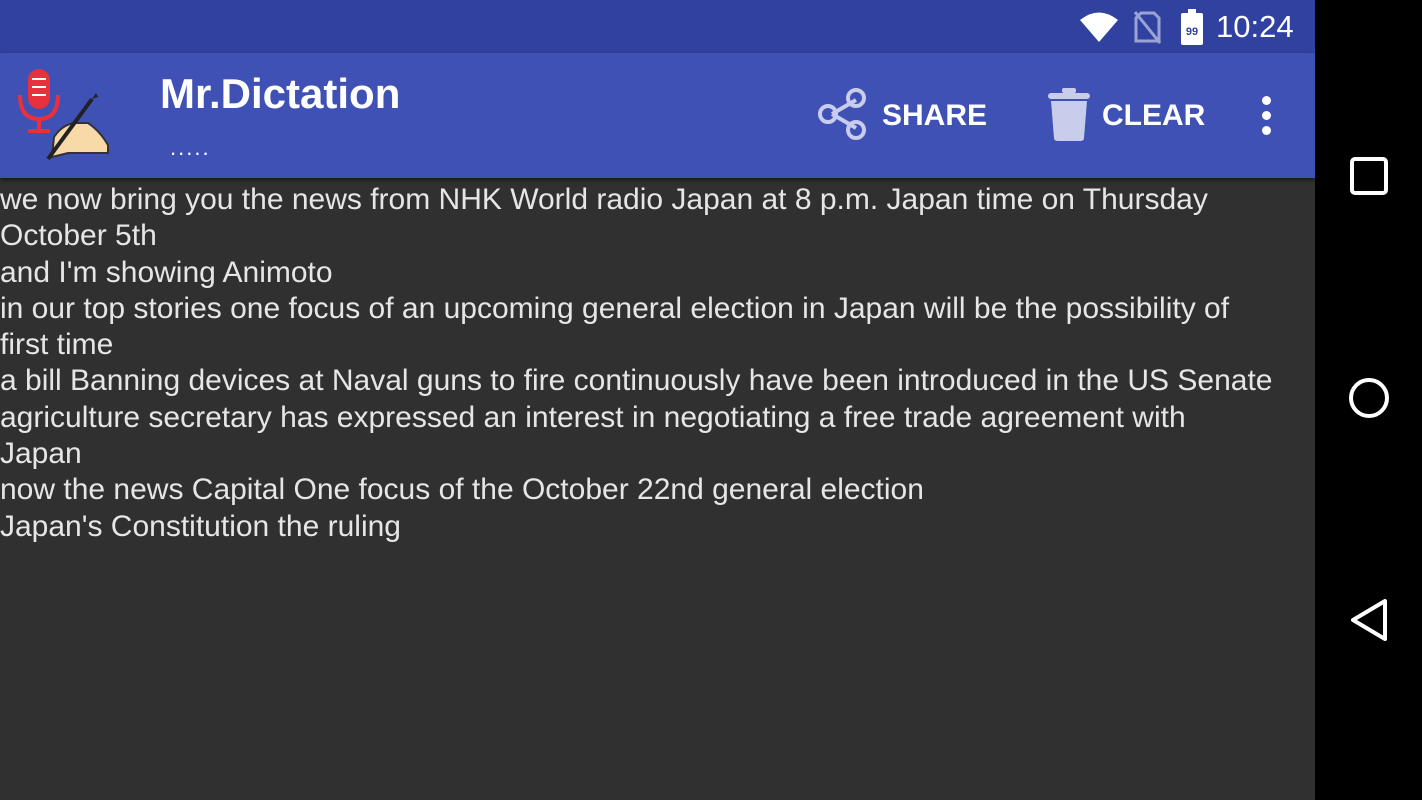 The width and height of the screenshot is (1422, 800). Describe the element at coordinates (78, 236) in the screenshot. I see `transcript-line: October 5th` at that location.